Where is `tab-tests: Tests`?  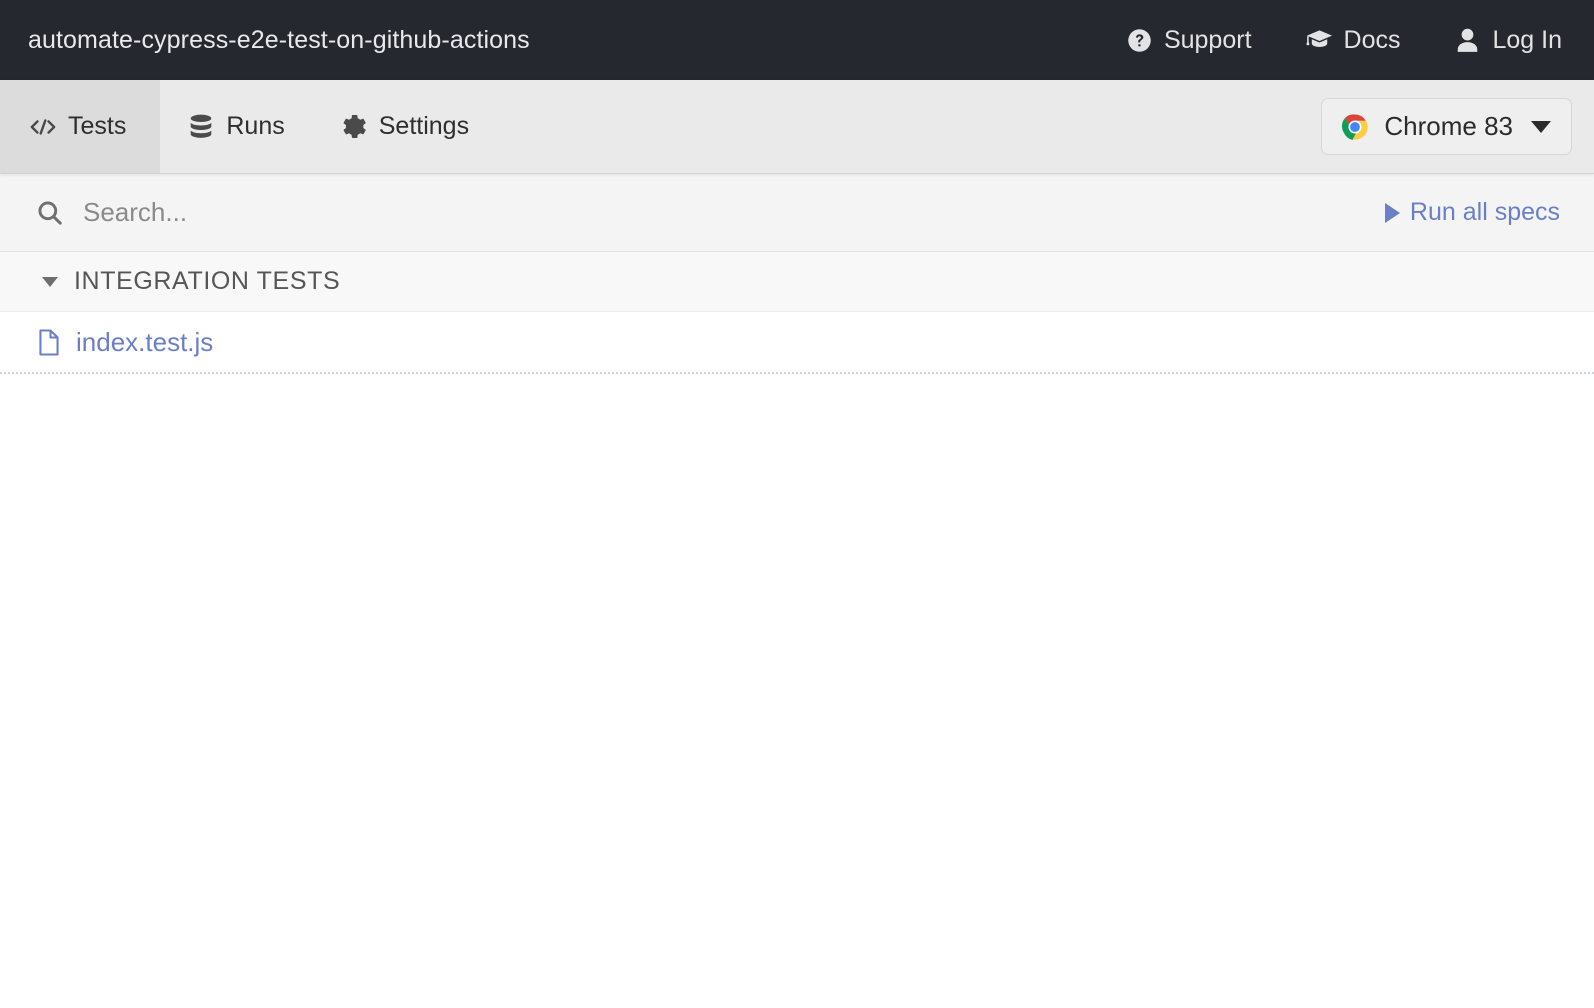
tab-tests: Tests is located at coordinates (80, 126).